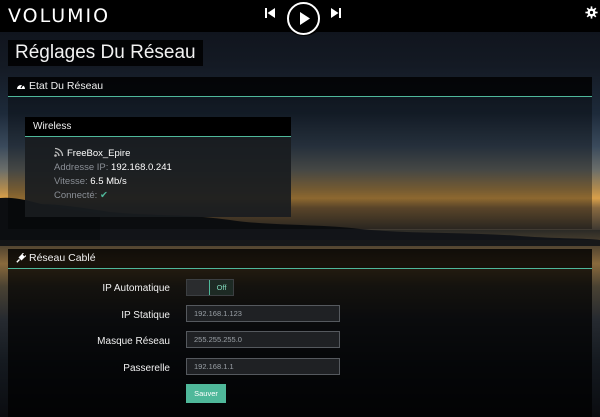 Image resolution: width=600 pixels, height=417 pixels. I want to click on section-title: Réseau Cablé, so click(62, 258).